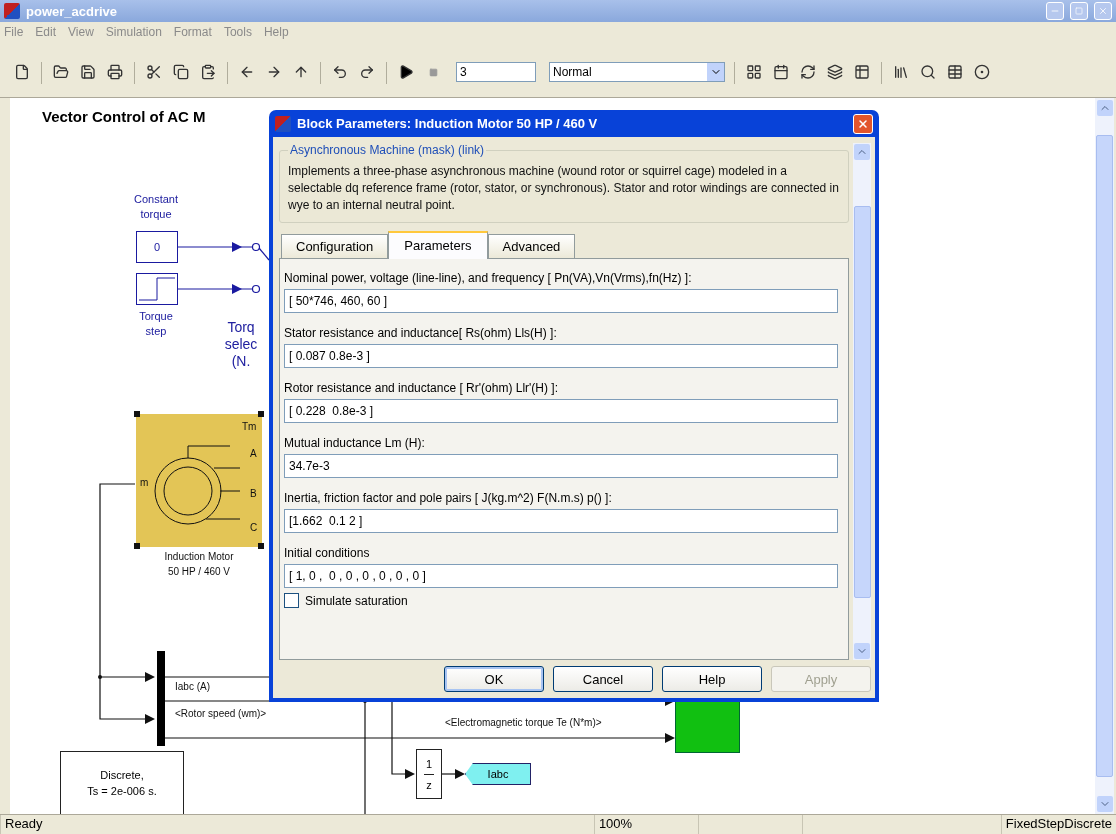 This screenshot has width=1116, height=834. I want to click on block-label: Torq selec (N., so click(241, 344).